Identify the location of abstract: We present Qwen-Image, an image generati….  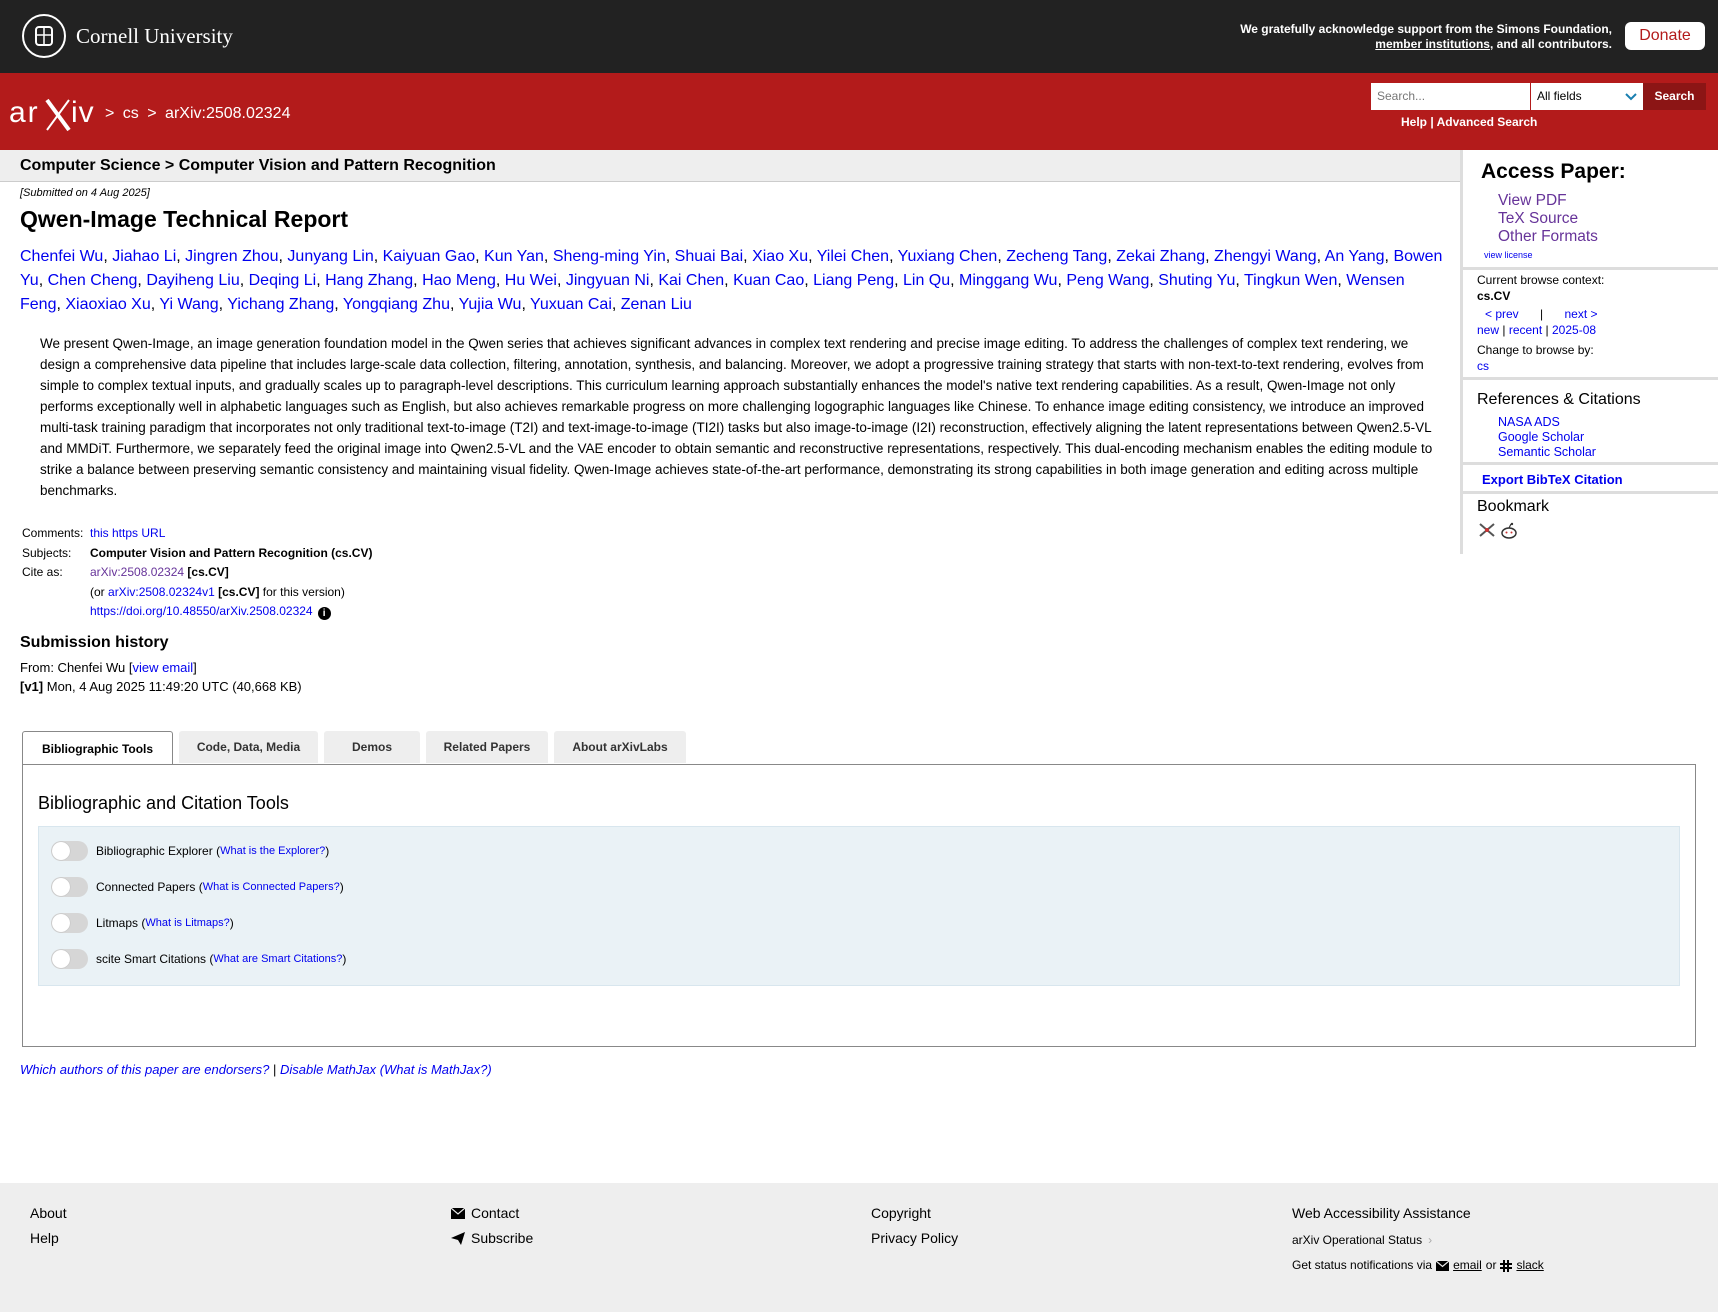
(736, 417).